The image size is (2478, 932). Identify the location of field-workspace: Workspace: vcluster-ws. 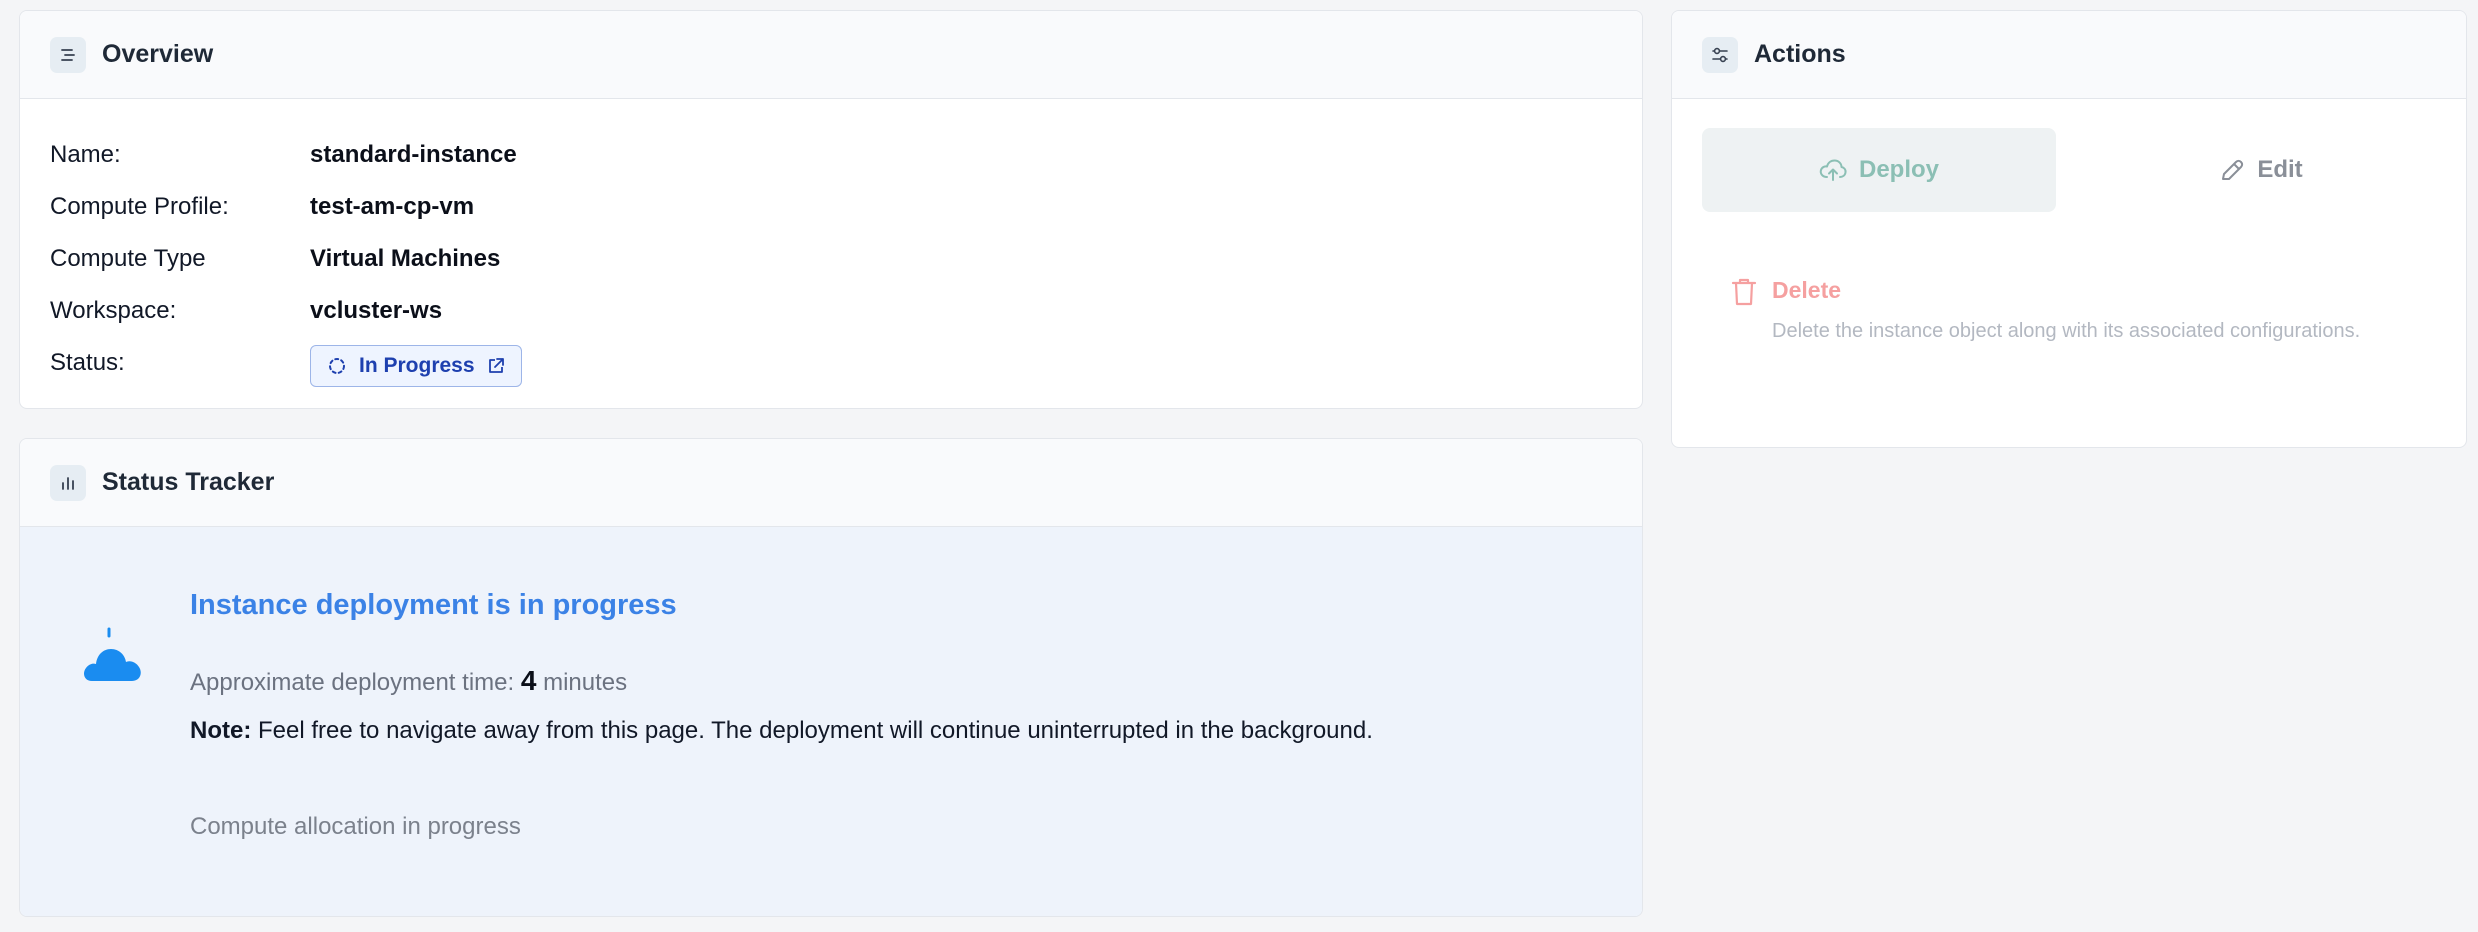
(846, 311).